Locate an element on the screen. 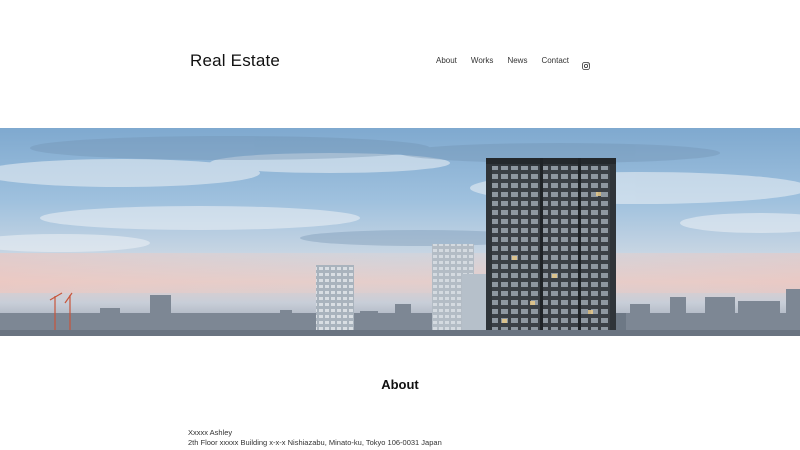 The width and height of the screenshot is (800, 450). nav-news: News is located at coordinates (517, 61).